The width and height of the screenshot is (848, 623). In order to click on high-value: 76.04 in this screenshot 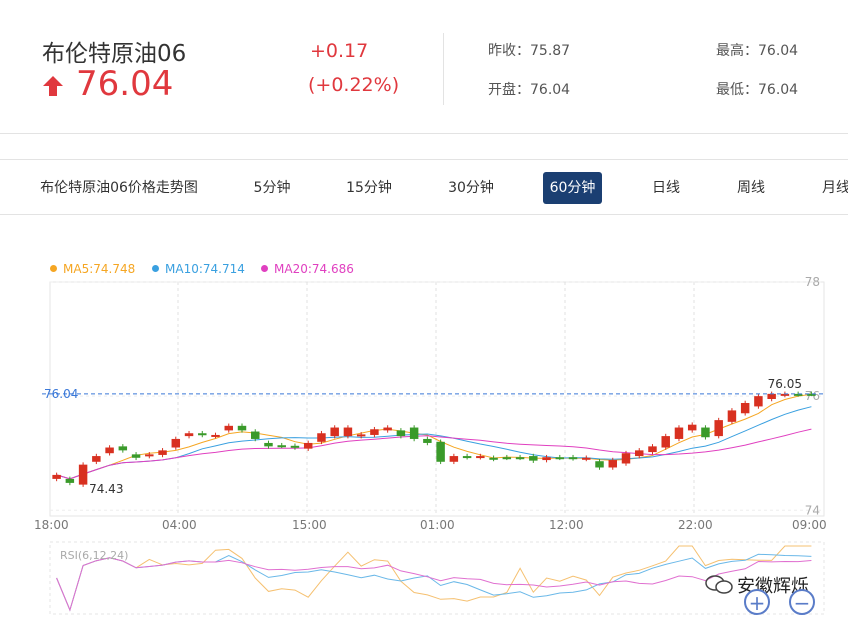, I will do `click(778, 51)`.